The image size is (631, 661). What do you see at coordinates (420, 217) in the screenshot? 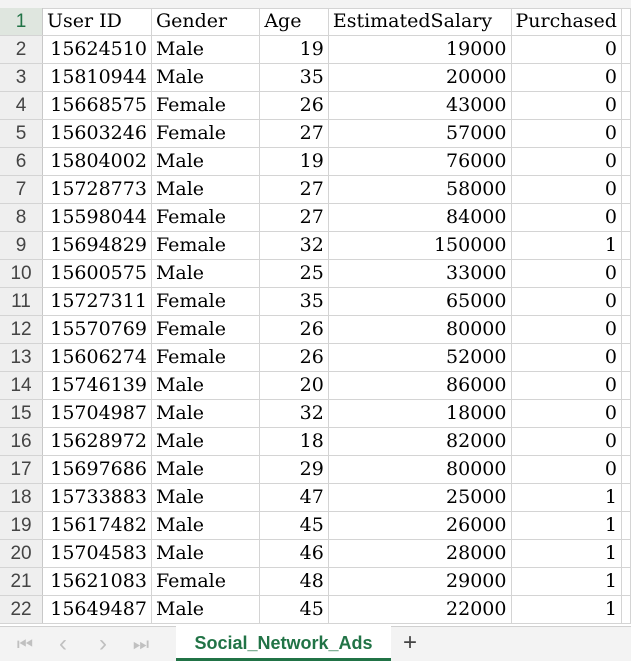
I see `estimated-salary-cell: 84000` at bounding box center [420, 217].